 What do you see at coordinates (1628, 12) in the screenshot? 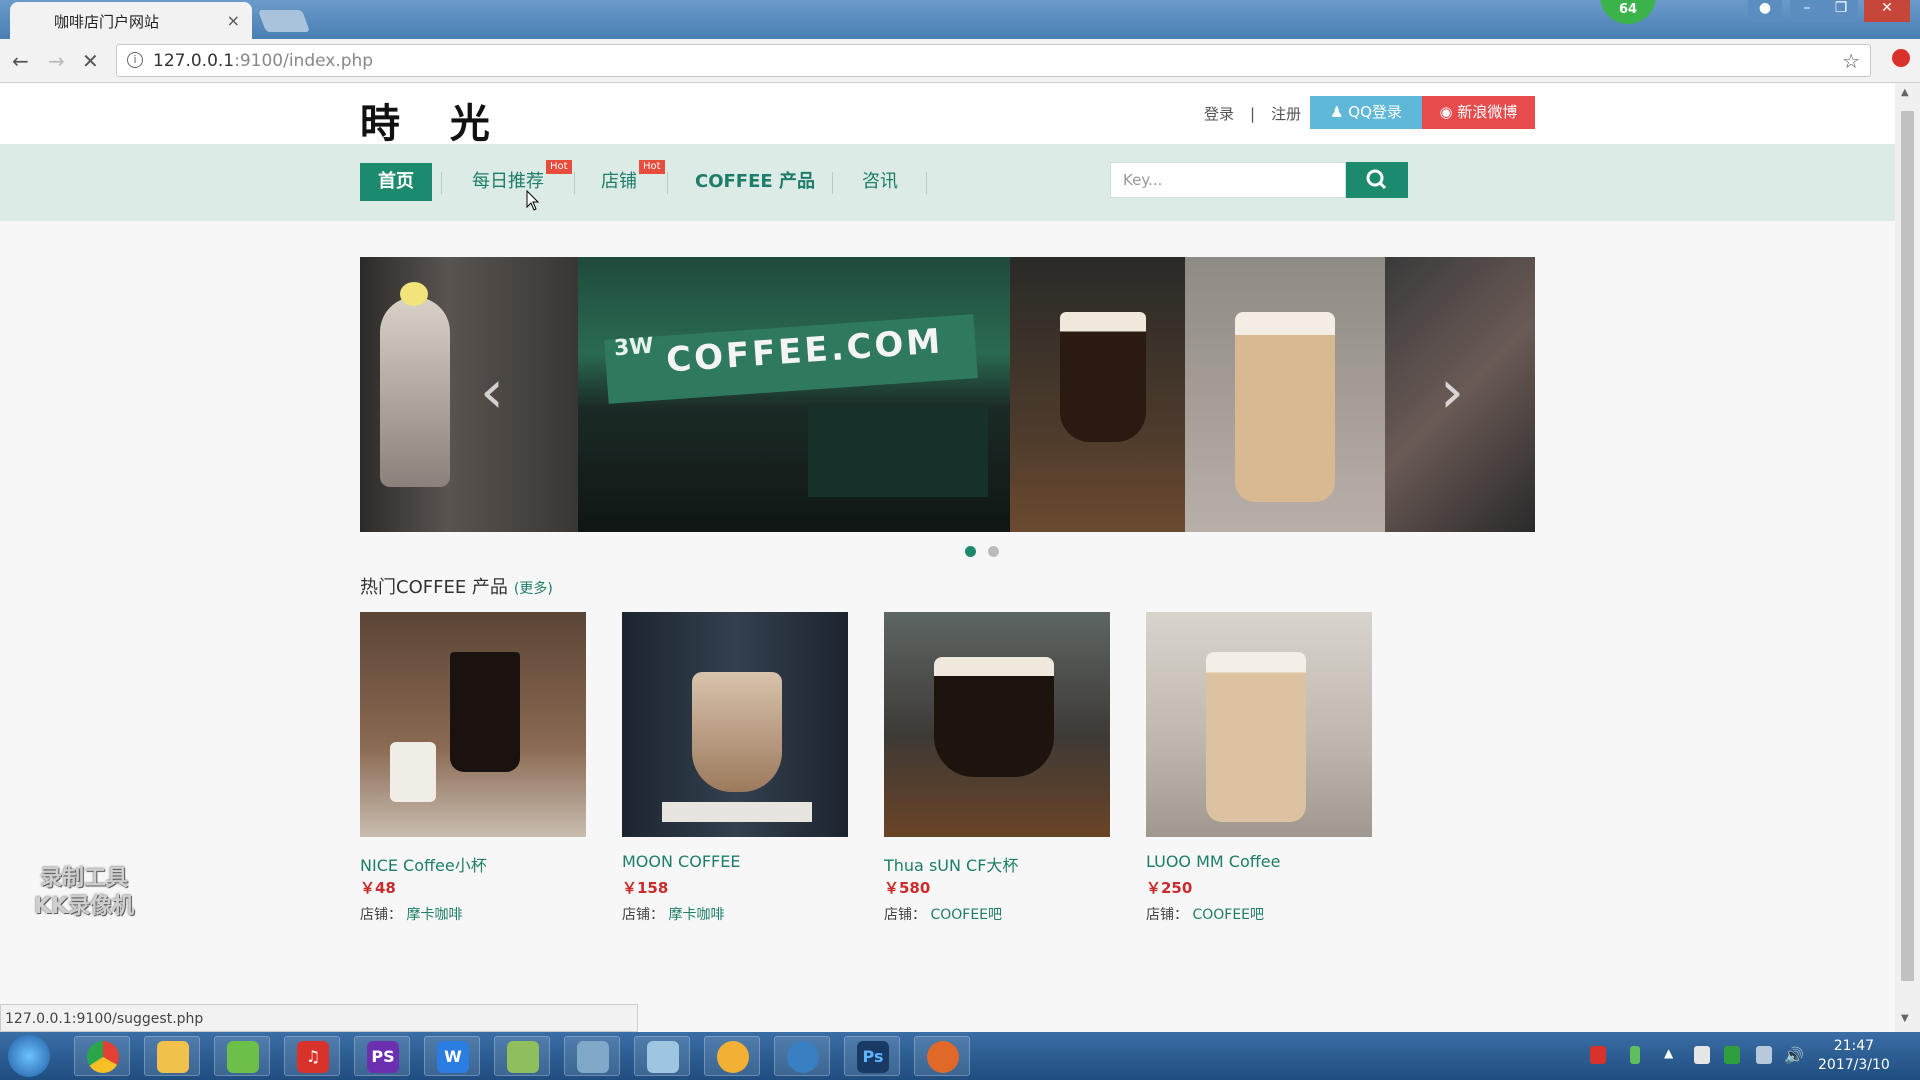
I see `profile-badge: 64` at bounding box center [1628, 12].